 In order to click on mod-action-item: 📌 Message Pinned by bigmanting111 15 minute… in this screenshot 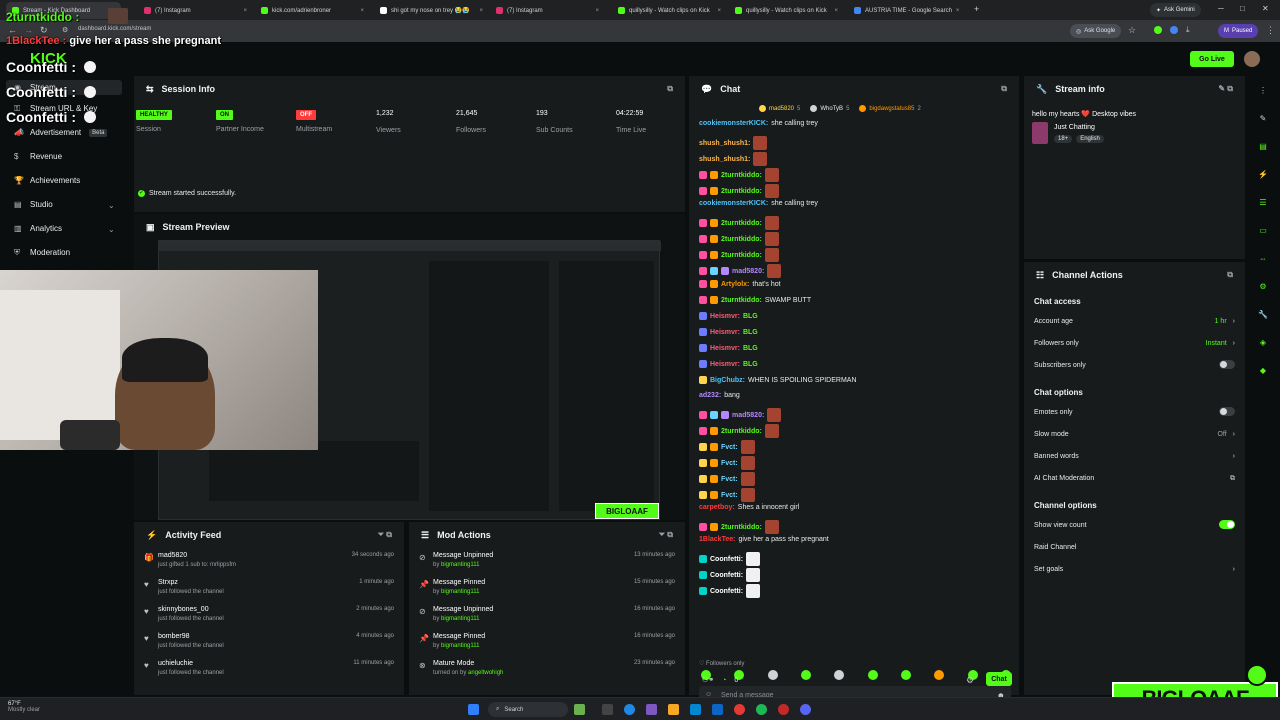, I will do `click(547, 593)`.